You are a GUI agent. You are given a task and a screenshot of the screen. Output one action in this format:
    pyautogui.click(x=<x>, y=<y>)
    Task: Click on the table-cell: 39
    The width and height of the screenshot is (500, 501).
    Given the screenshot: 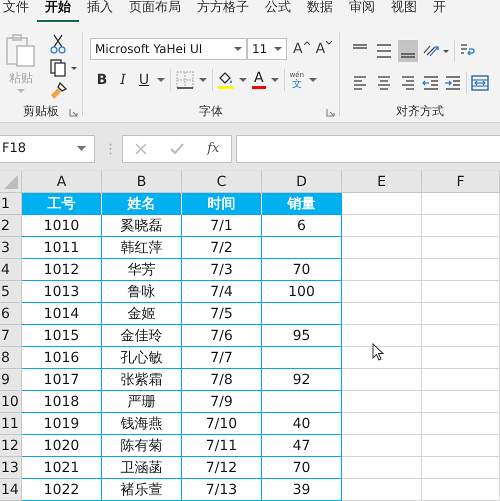 What is the action you would take?
    pyautogui.click(x=302, y=490)
    